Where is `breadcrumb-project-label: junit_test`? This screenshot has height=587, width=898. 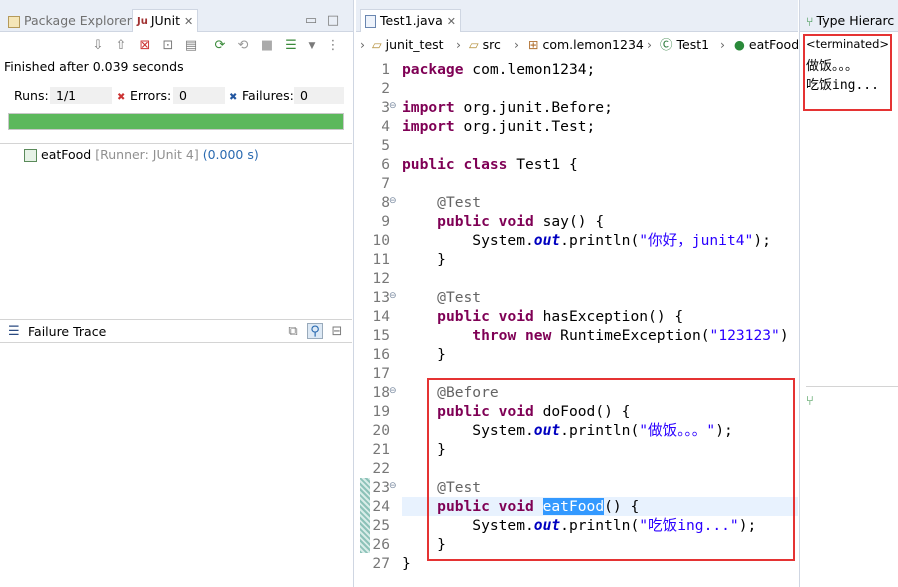 breadcrumb-project-label: junit_test is located at coordinates (414, 44).